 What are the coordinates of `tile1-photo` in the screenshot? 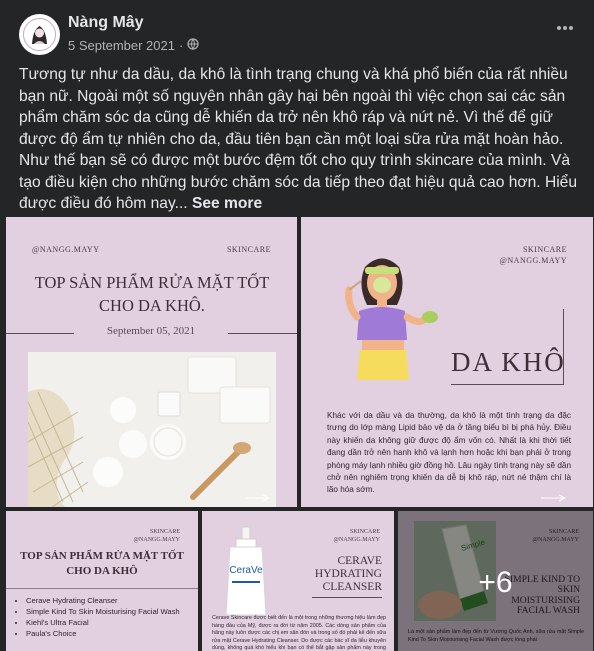 It's located at (152, 429).